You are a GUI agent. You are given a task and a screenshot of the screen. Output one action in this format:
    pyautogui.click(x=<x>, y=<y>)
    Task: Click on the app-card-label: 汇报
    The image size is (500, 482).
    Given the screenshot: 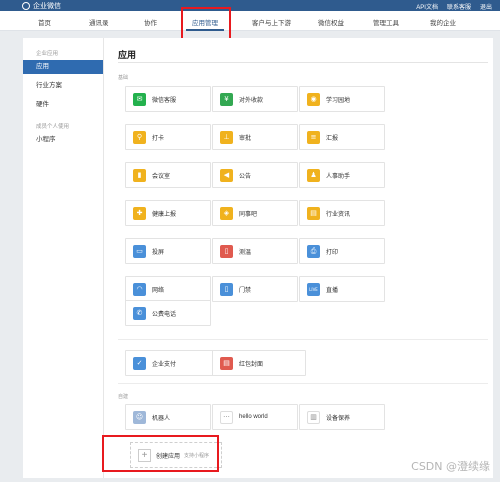 What is the action you would take?
    pyautogui.click(x=332, y=138)
    